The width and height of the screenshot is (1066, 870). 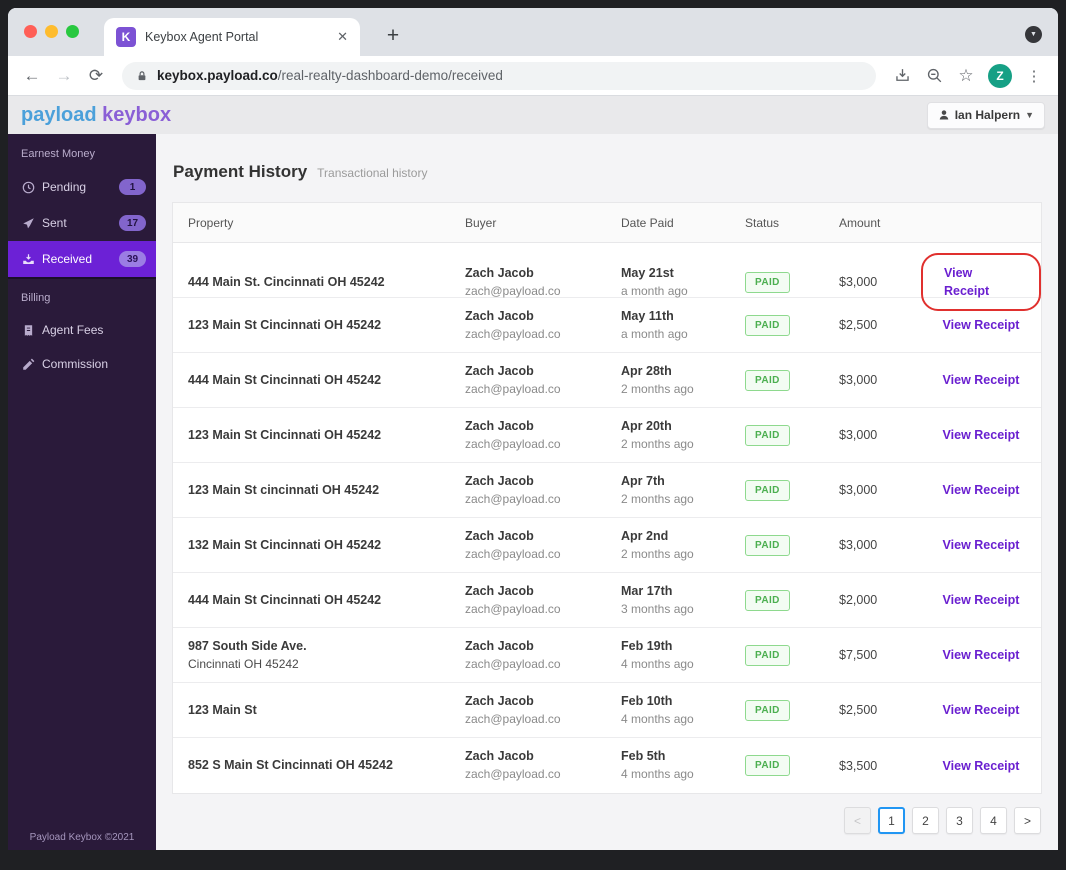 What do you see at coordinates (607, 223) in the screenshot?
I see `table-header-row: Property Buyer Date Paid Status Amount` at bounding box center [607, 223].